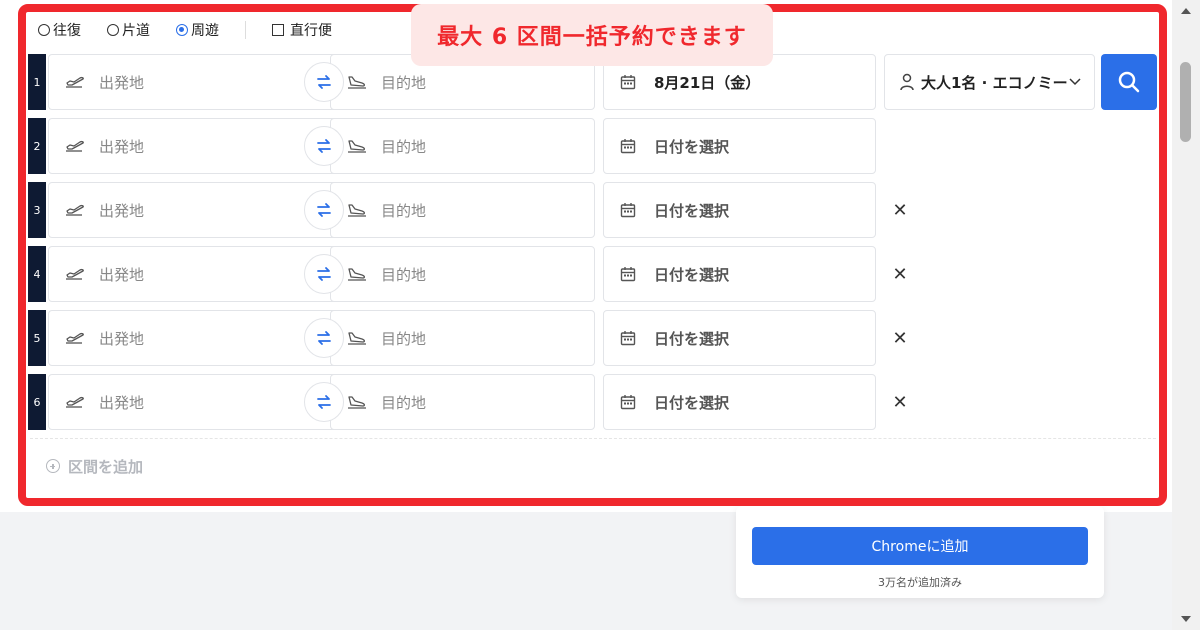 The height and width of the screenshot is (630, 1200). What do you see at coordinates (37, 338) in the screenshot?
I see `segment-number: 5` at bounding box center [37, 338].